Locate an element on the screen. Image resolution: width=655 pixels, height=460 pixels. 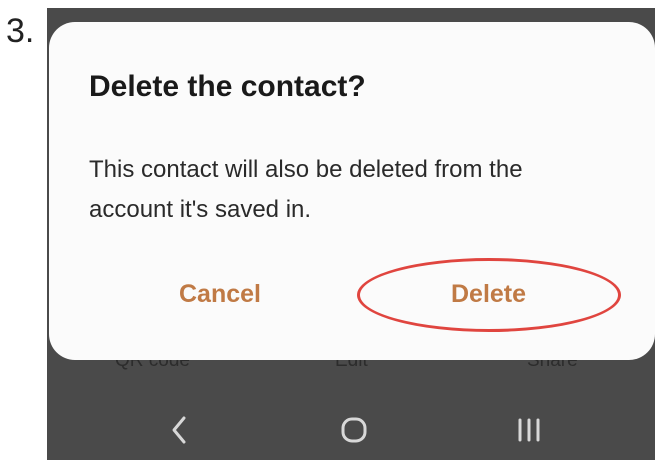
navigation-bar is located at coordinates (351, 428).